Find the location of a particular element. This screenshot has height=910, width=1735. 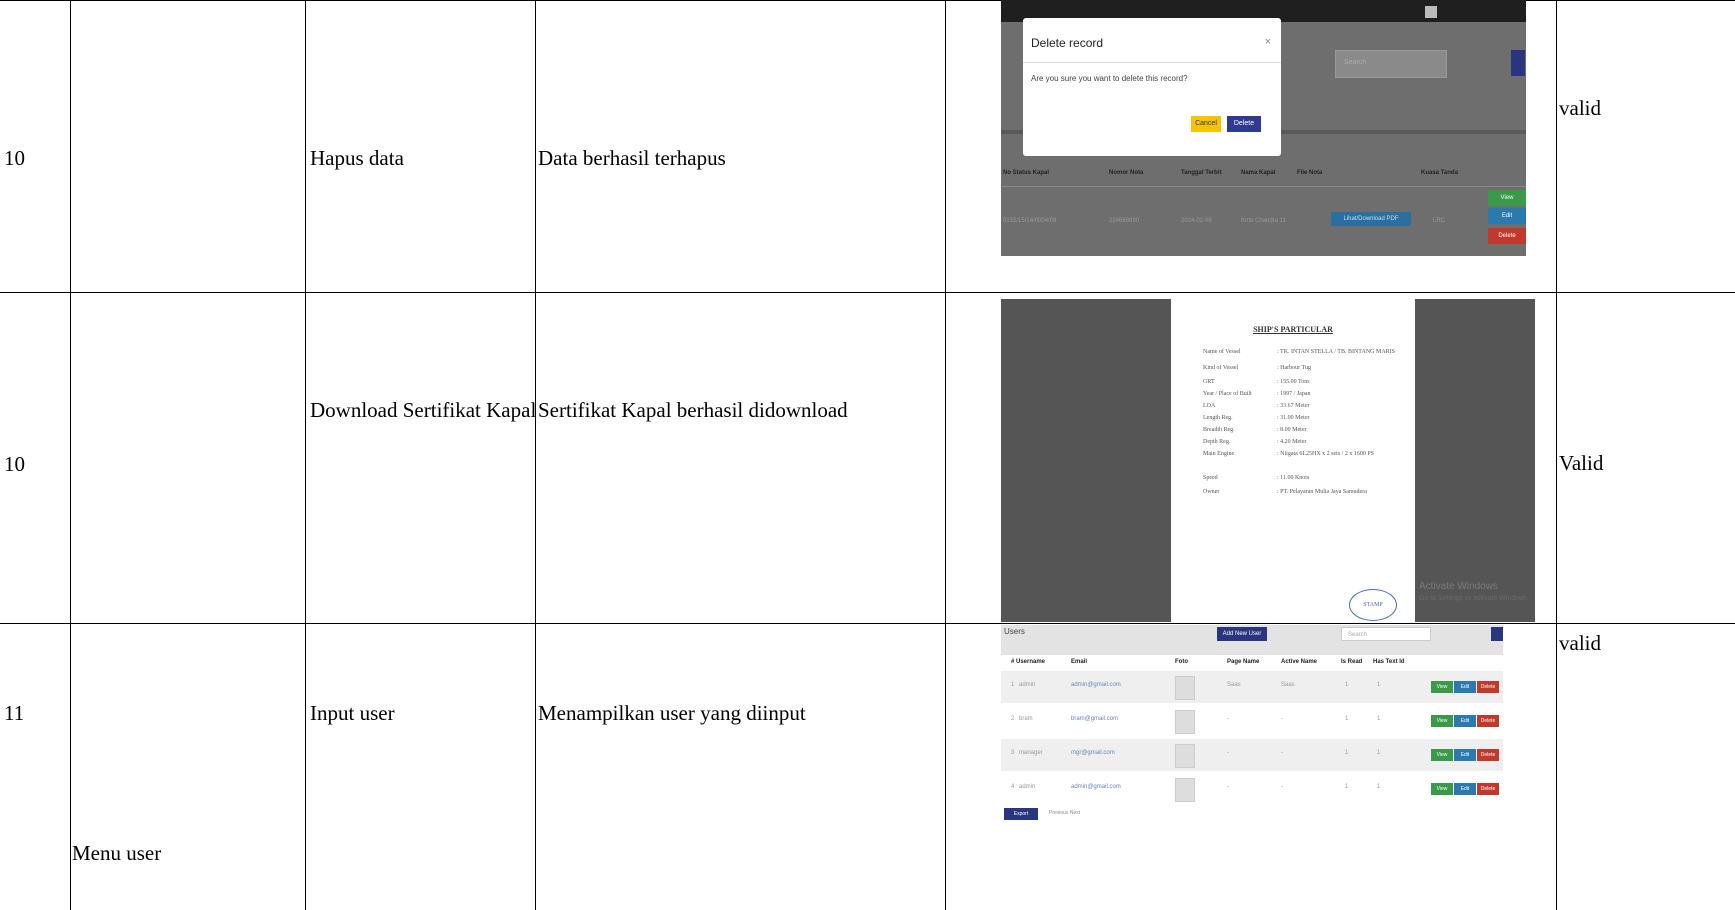

add-user-button: Add New User is located at coordinates (1242, 634).